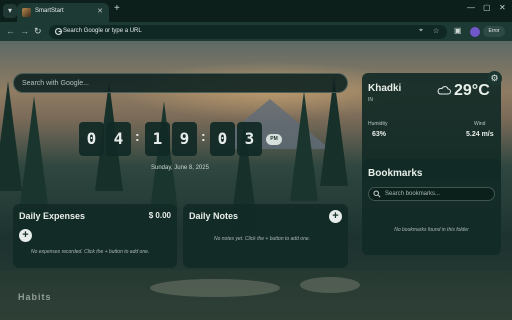  What do you see at coordinates (35, 297) in the screenshot?
I see `habits-section-title: Habits` at bounding box center [35, 297].